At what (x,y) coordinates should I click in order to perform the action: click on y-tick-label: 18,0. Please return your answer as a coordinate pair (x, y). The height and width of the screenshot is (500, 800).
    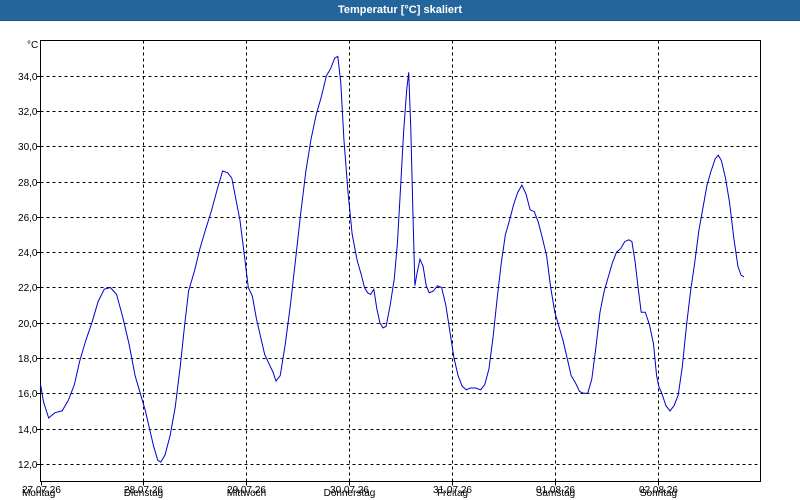
    Looking at the image, I should click on (28, 359).